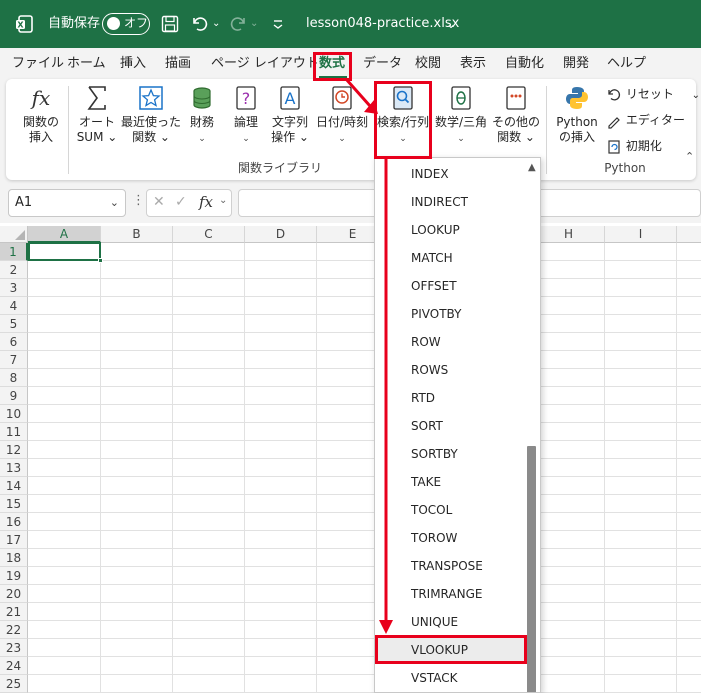 The height and width of the screenshot is (693, 701). What do you see at coordinates (14, 324) in the screenshot?
I see `row-header: 5` at bounding box center [14, 324].